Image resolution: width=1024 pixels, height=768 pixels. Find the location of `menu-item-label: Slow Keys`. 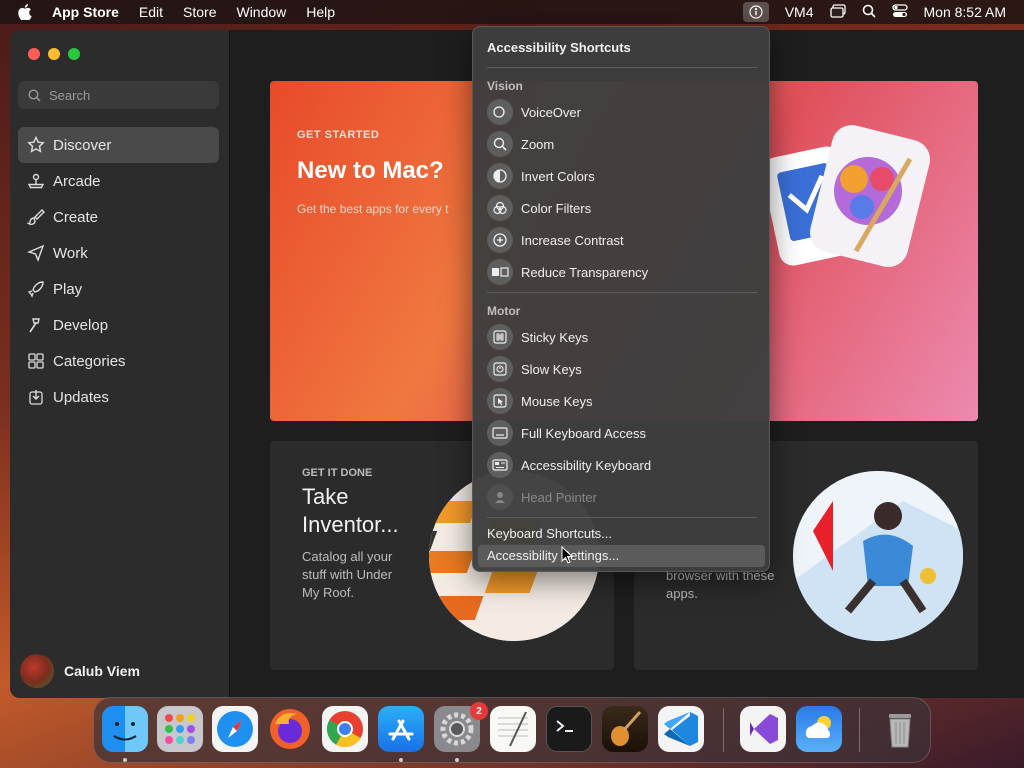

menu-item-label: Slow Keys is located at coordinates (551, 369).